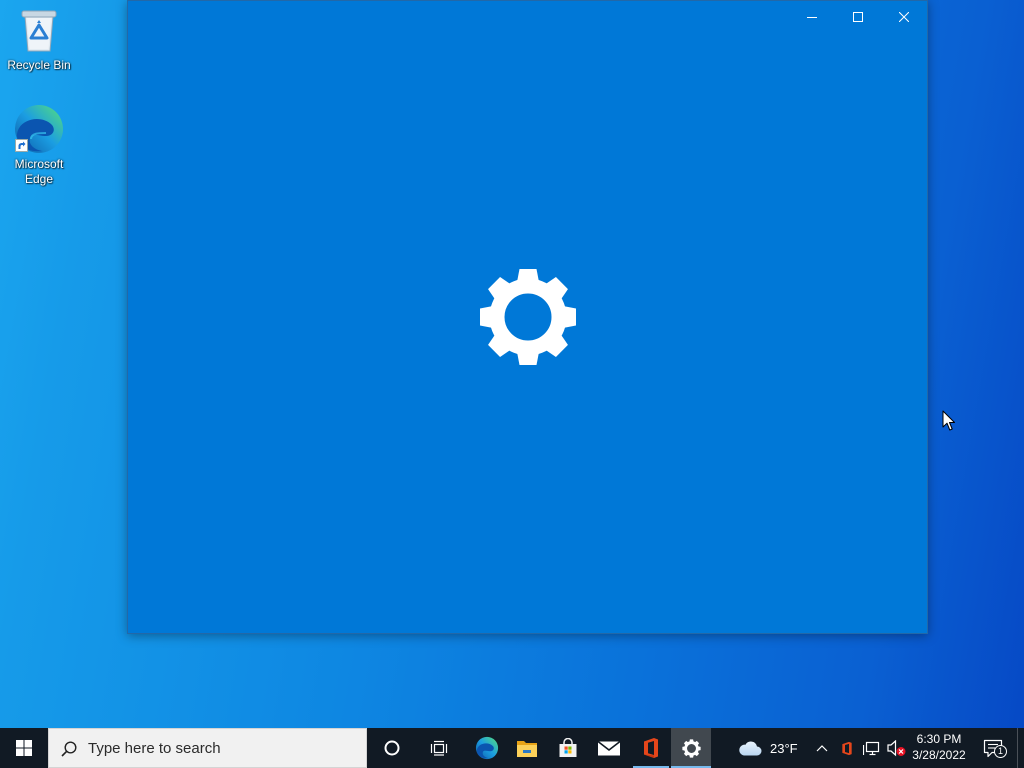 The height and width of the screenshot is (768, 1024). Describe the element at coordinates (939, 739) in the screenshot. I see `clock-time: 6:30 PM` at that location.